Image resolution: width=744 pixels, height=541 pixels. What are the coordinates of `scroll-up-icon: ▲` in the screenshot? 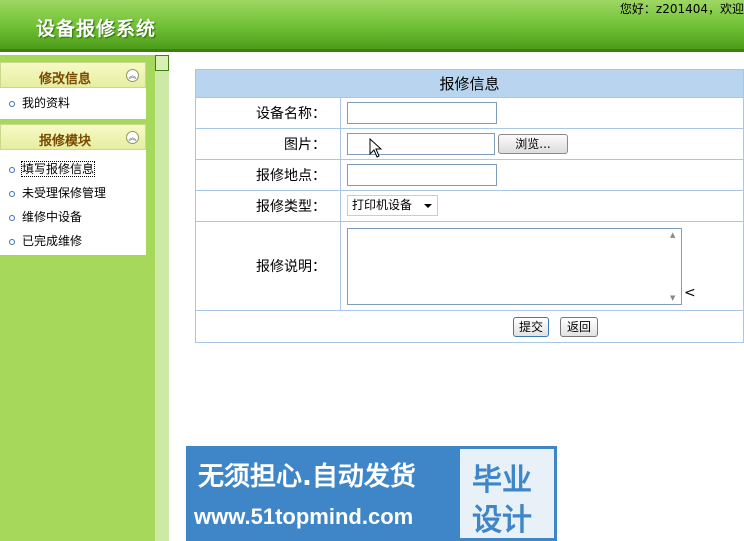 It's located at (672, 235).